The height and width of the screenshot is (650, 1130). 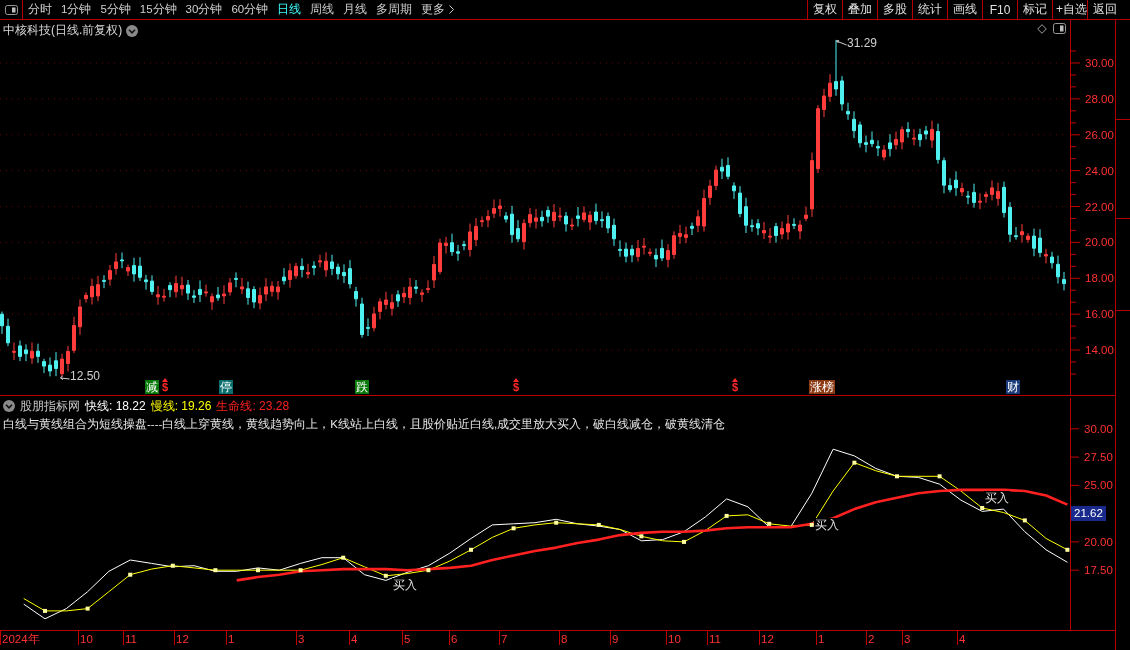 What do you see at coordinates (50, 406) in the screenshot?
I see `indicator-name: 股朋指标网` at bounding box center [50, 406].